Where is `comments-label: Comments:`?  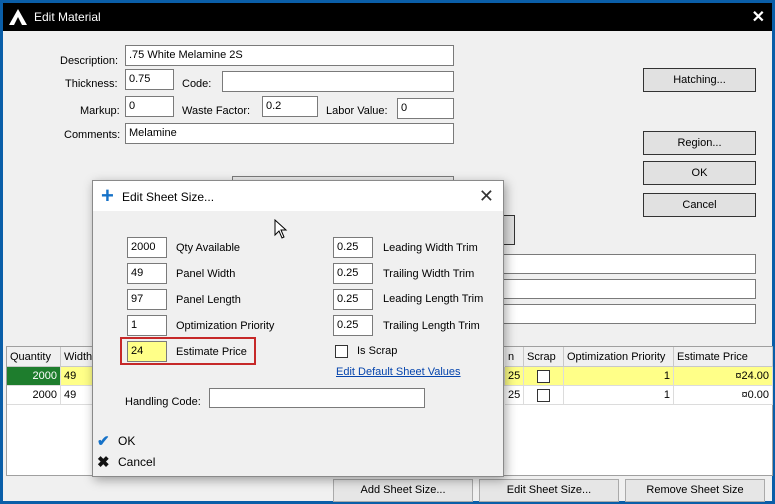
comments-label: Comments: is located at coordinates (92, 135).